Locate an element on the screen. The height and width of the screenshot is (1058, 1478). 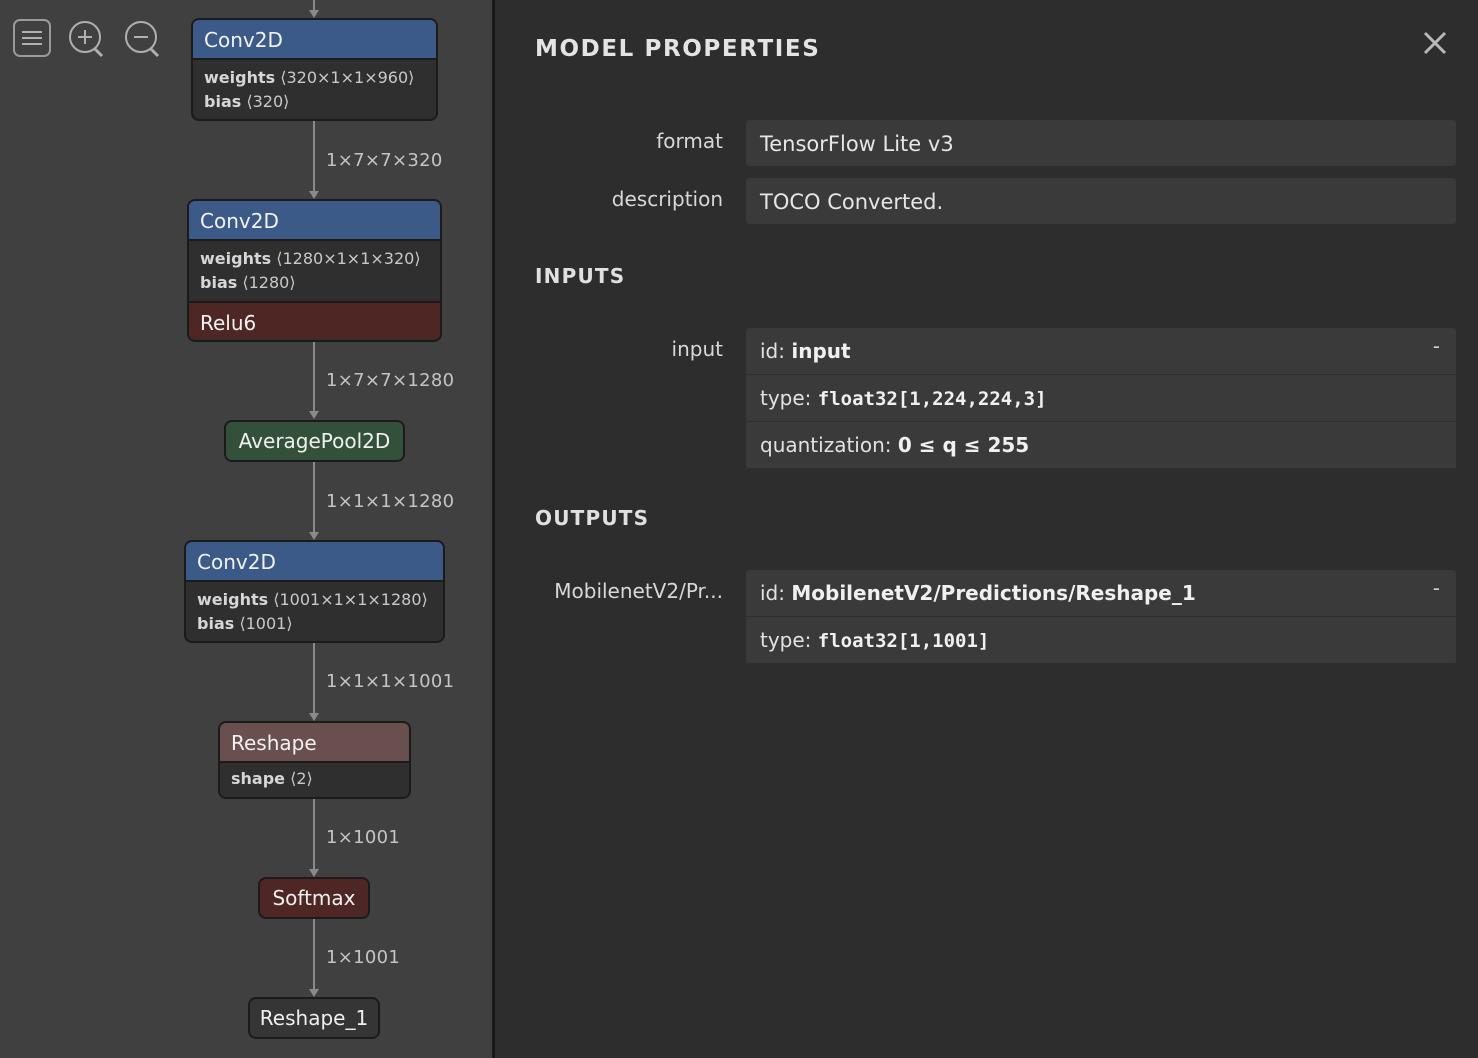
node-output-reshape-1: Reshape_1 is located at coordinates (314, 1018).